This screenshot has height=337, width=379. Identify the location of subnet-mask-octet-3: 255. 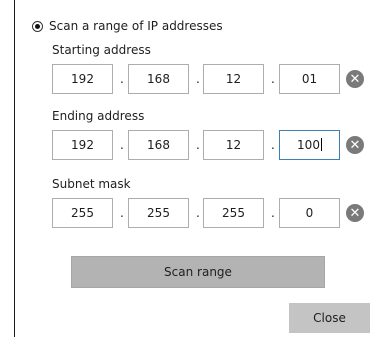
(233, 213).